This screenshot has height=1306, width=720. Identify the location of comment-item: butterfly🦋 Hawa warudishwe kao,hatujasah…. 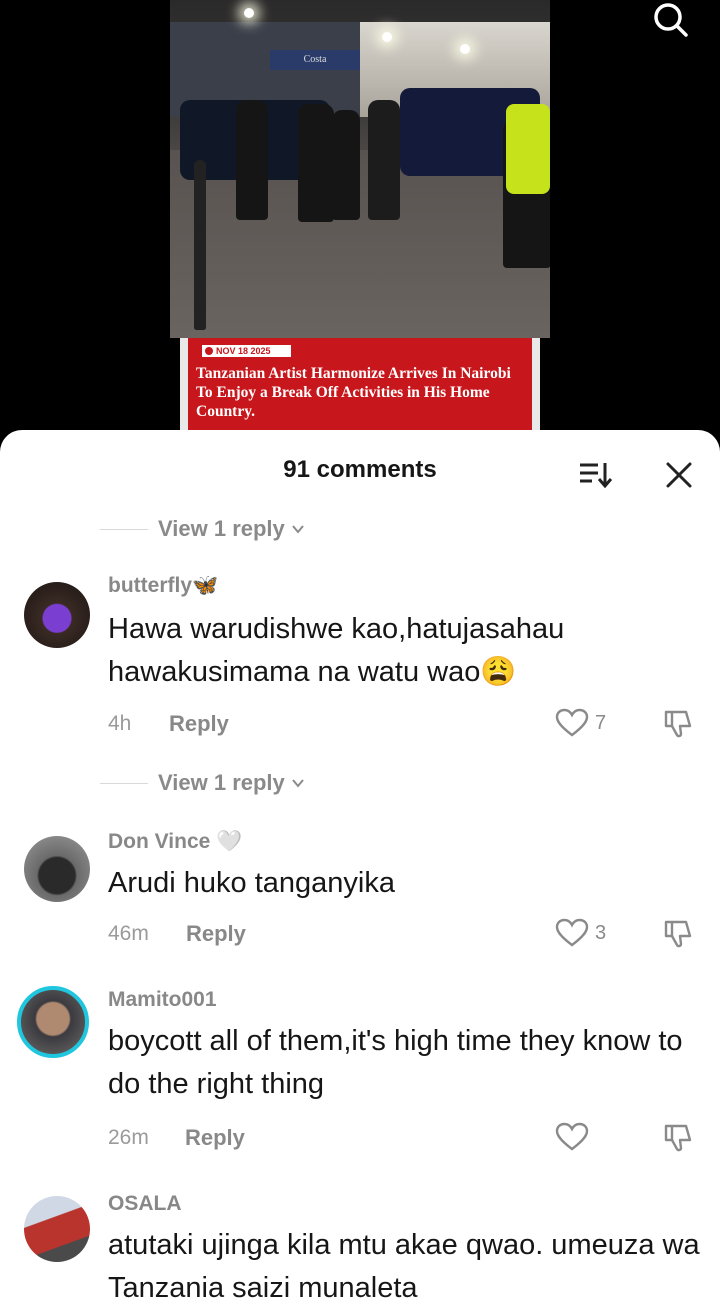
(360, 662).